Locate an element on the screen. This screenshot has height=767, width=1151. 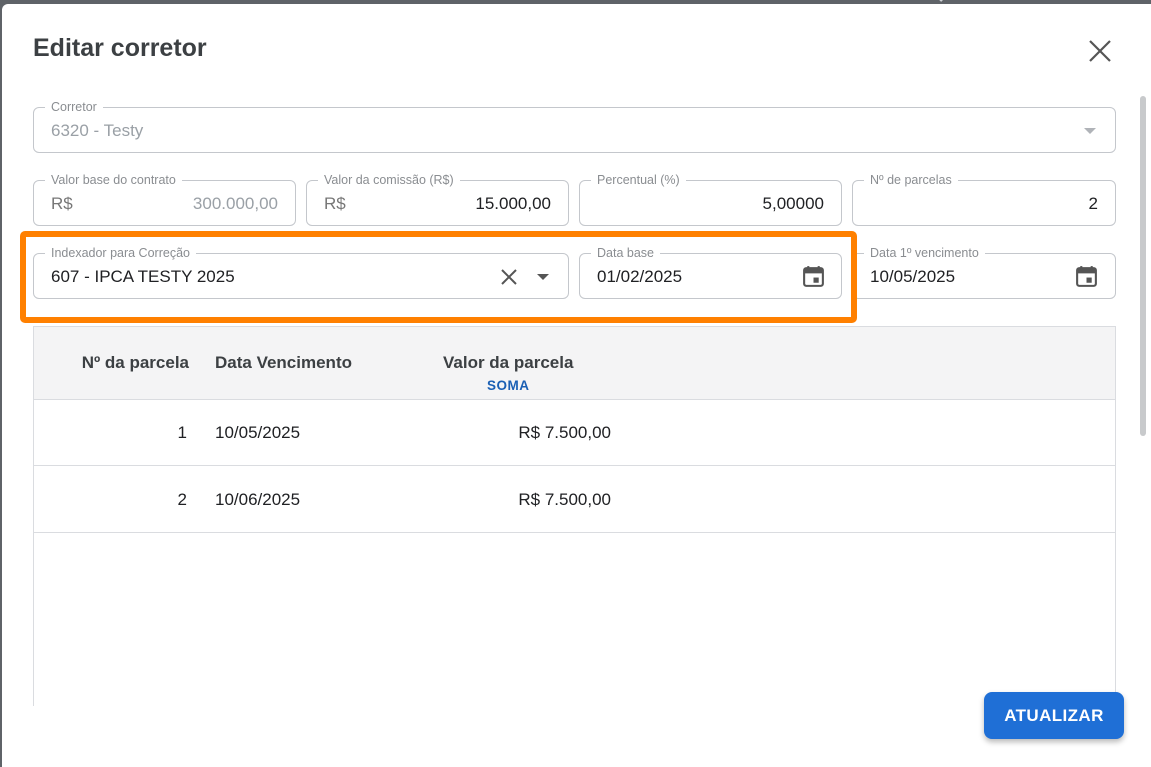
commission-value-field: Valor da comissão (R$) R$ 15.000,00 is located at coordinates (437, 199).